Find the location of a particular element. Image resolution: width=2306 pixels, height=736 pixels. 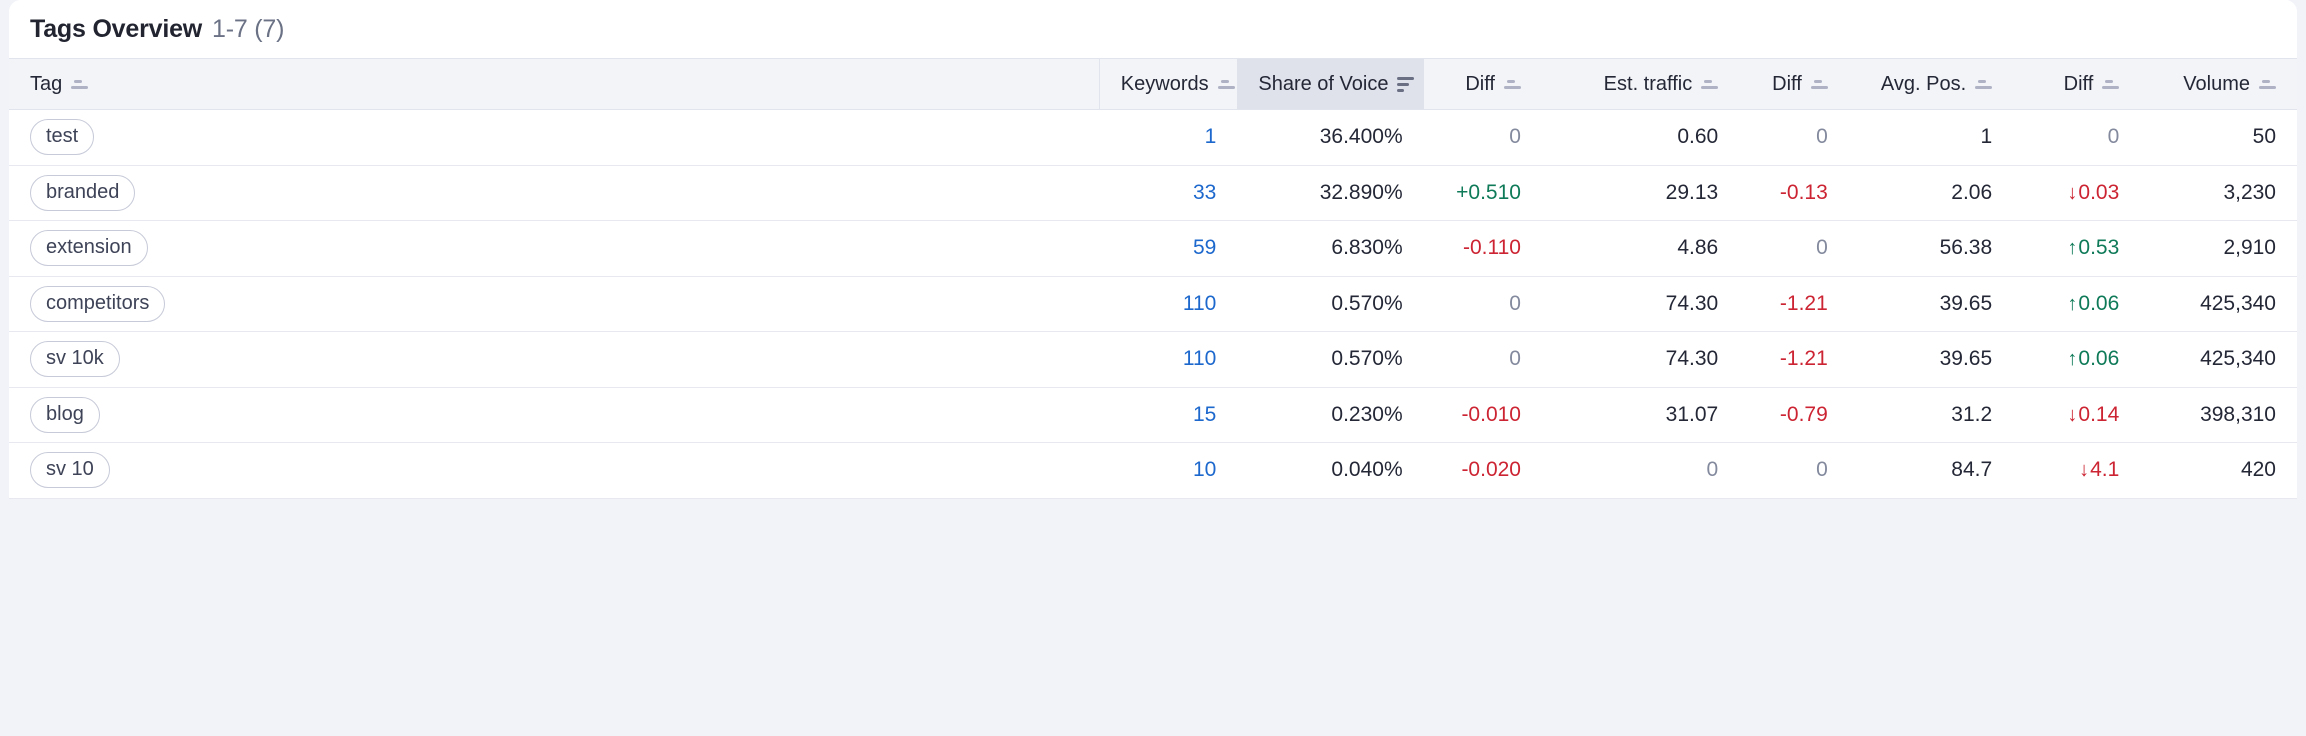

column-header-sov-diff: Diff is located at coordinates (1482, 84).